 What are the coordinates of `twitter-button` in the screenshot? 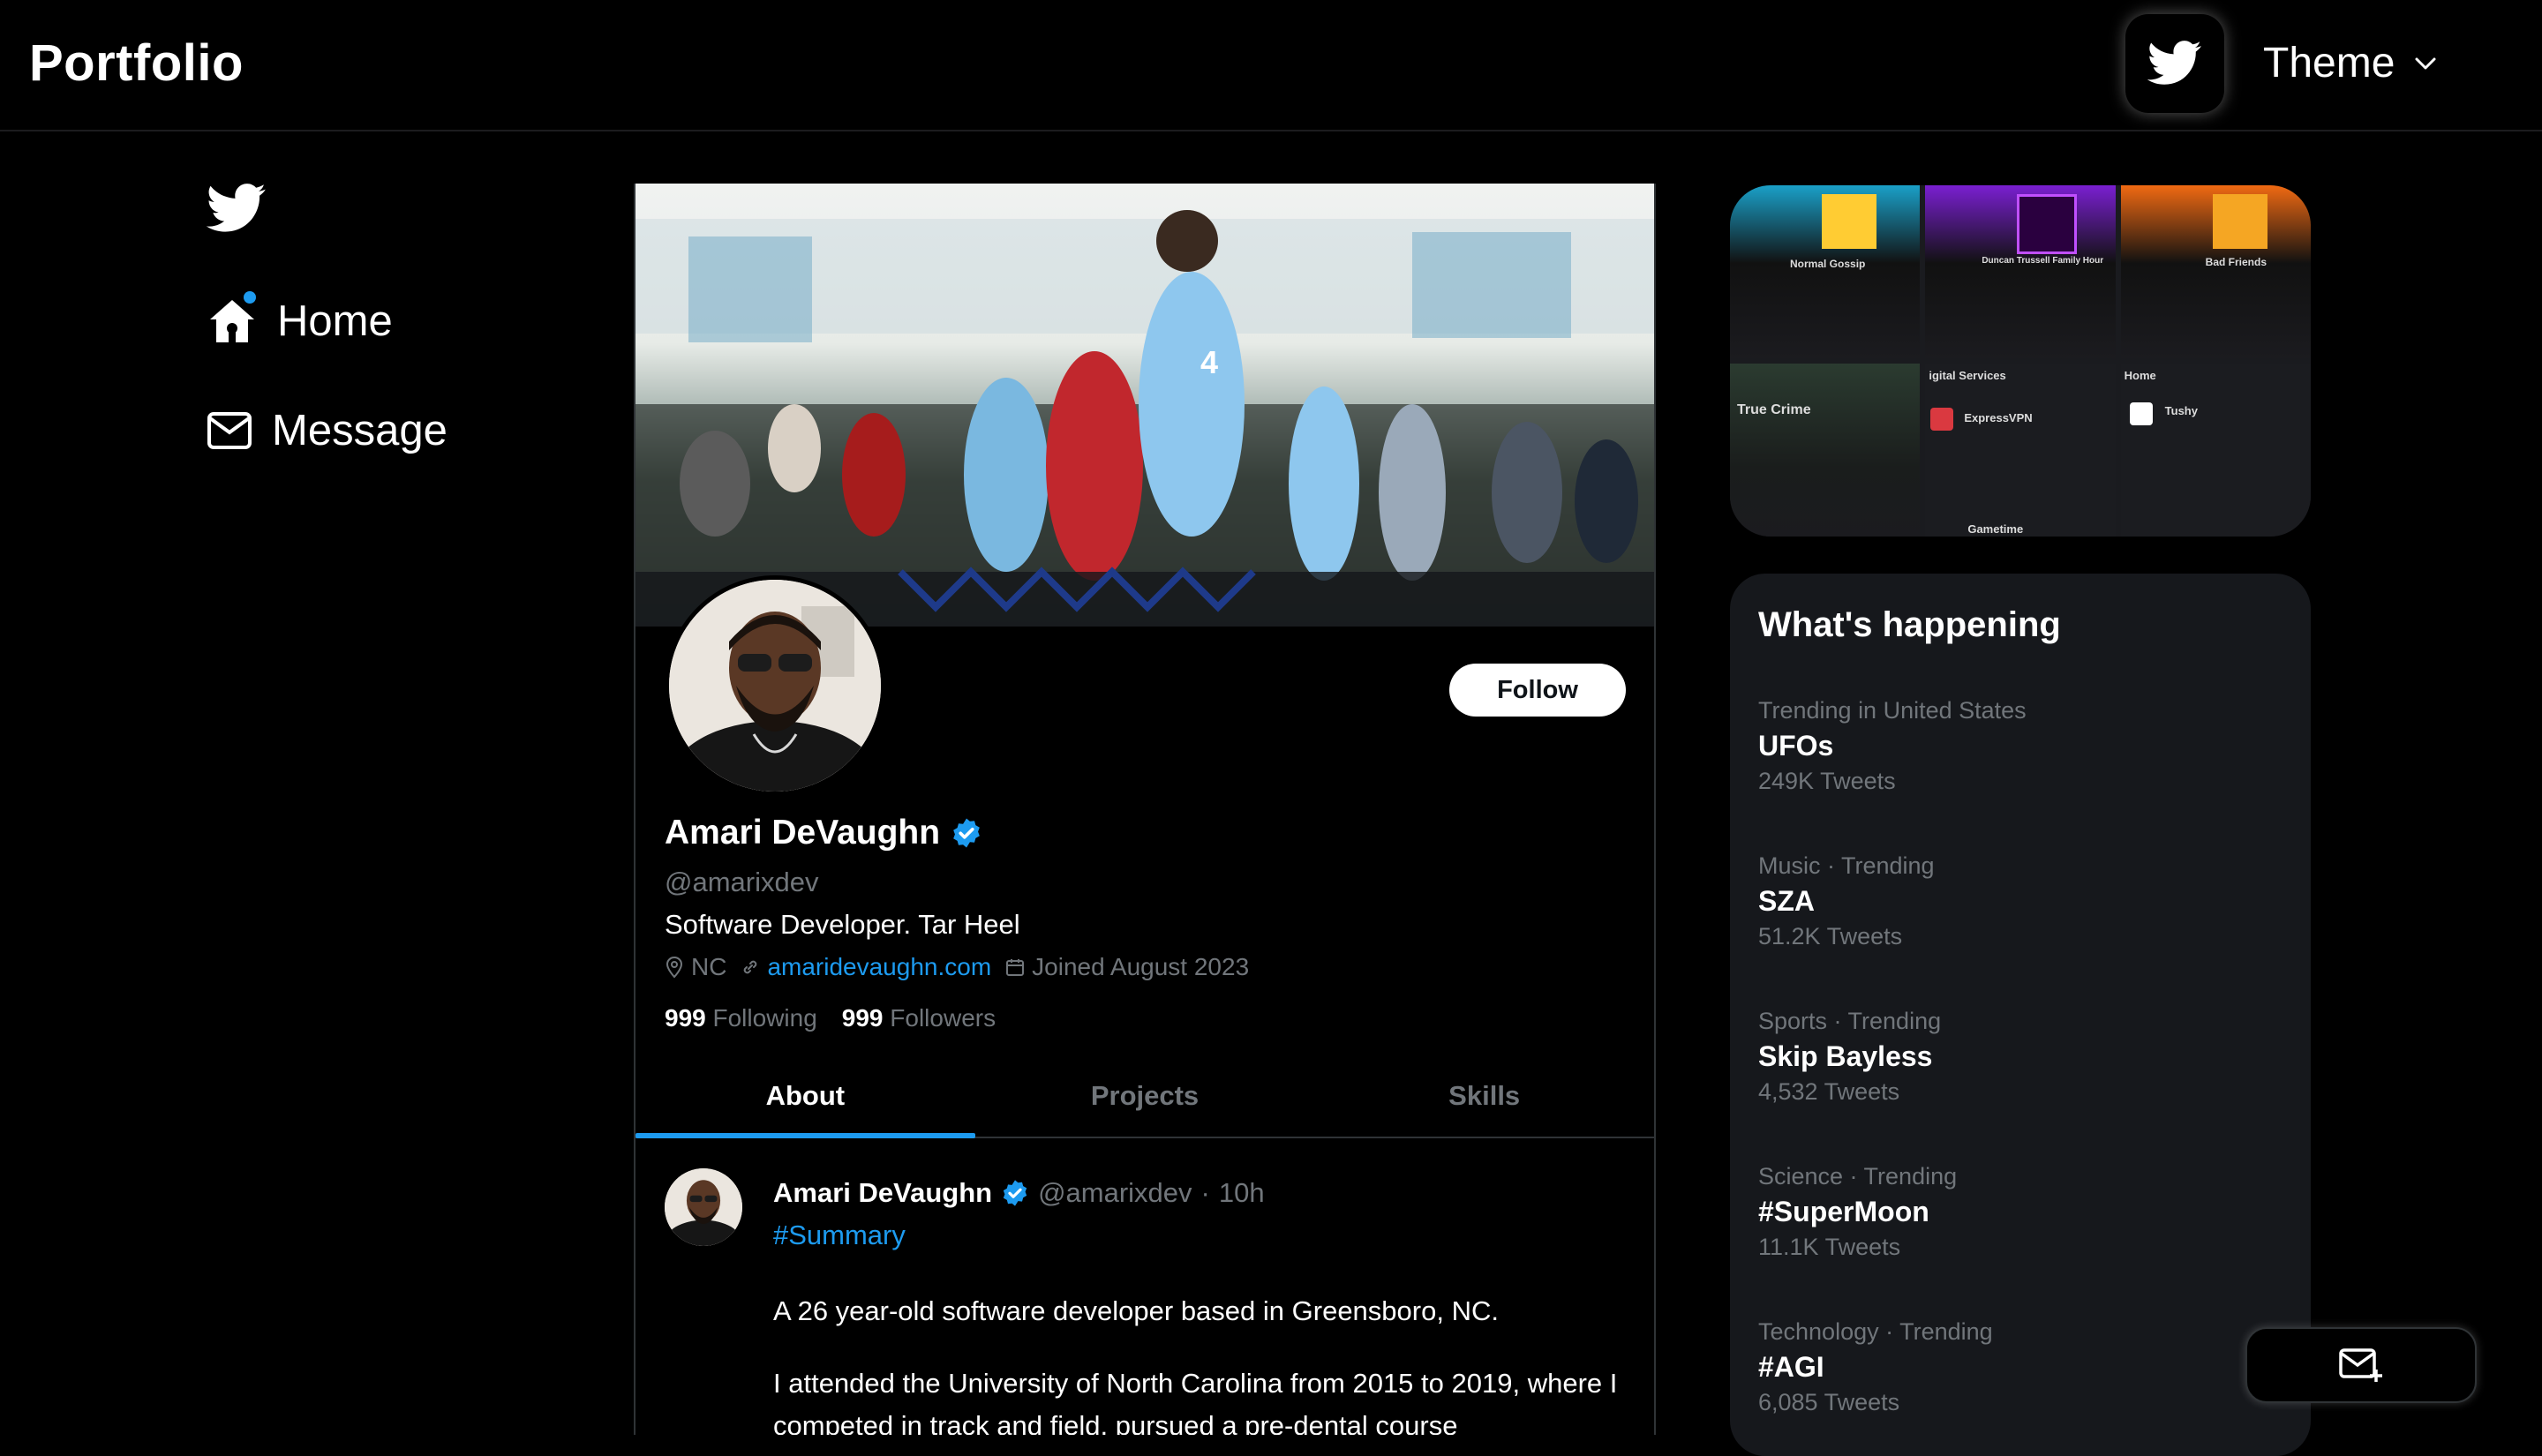 It's located at (2174, 63).